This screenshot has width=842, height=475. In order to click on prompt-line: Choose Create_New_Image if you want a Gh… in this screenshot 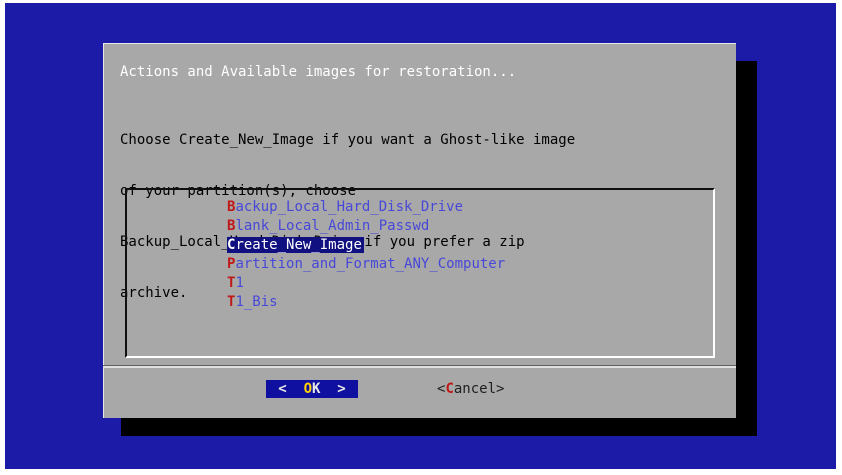, I will do `click(348, 140)`.